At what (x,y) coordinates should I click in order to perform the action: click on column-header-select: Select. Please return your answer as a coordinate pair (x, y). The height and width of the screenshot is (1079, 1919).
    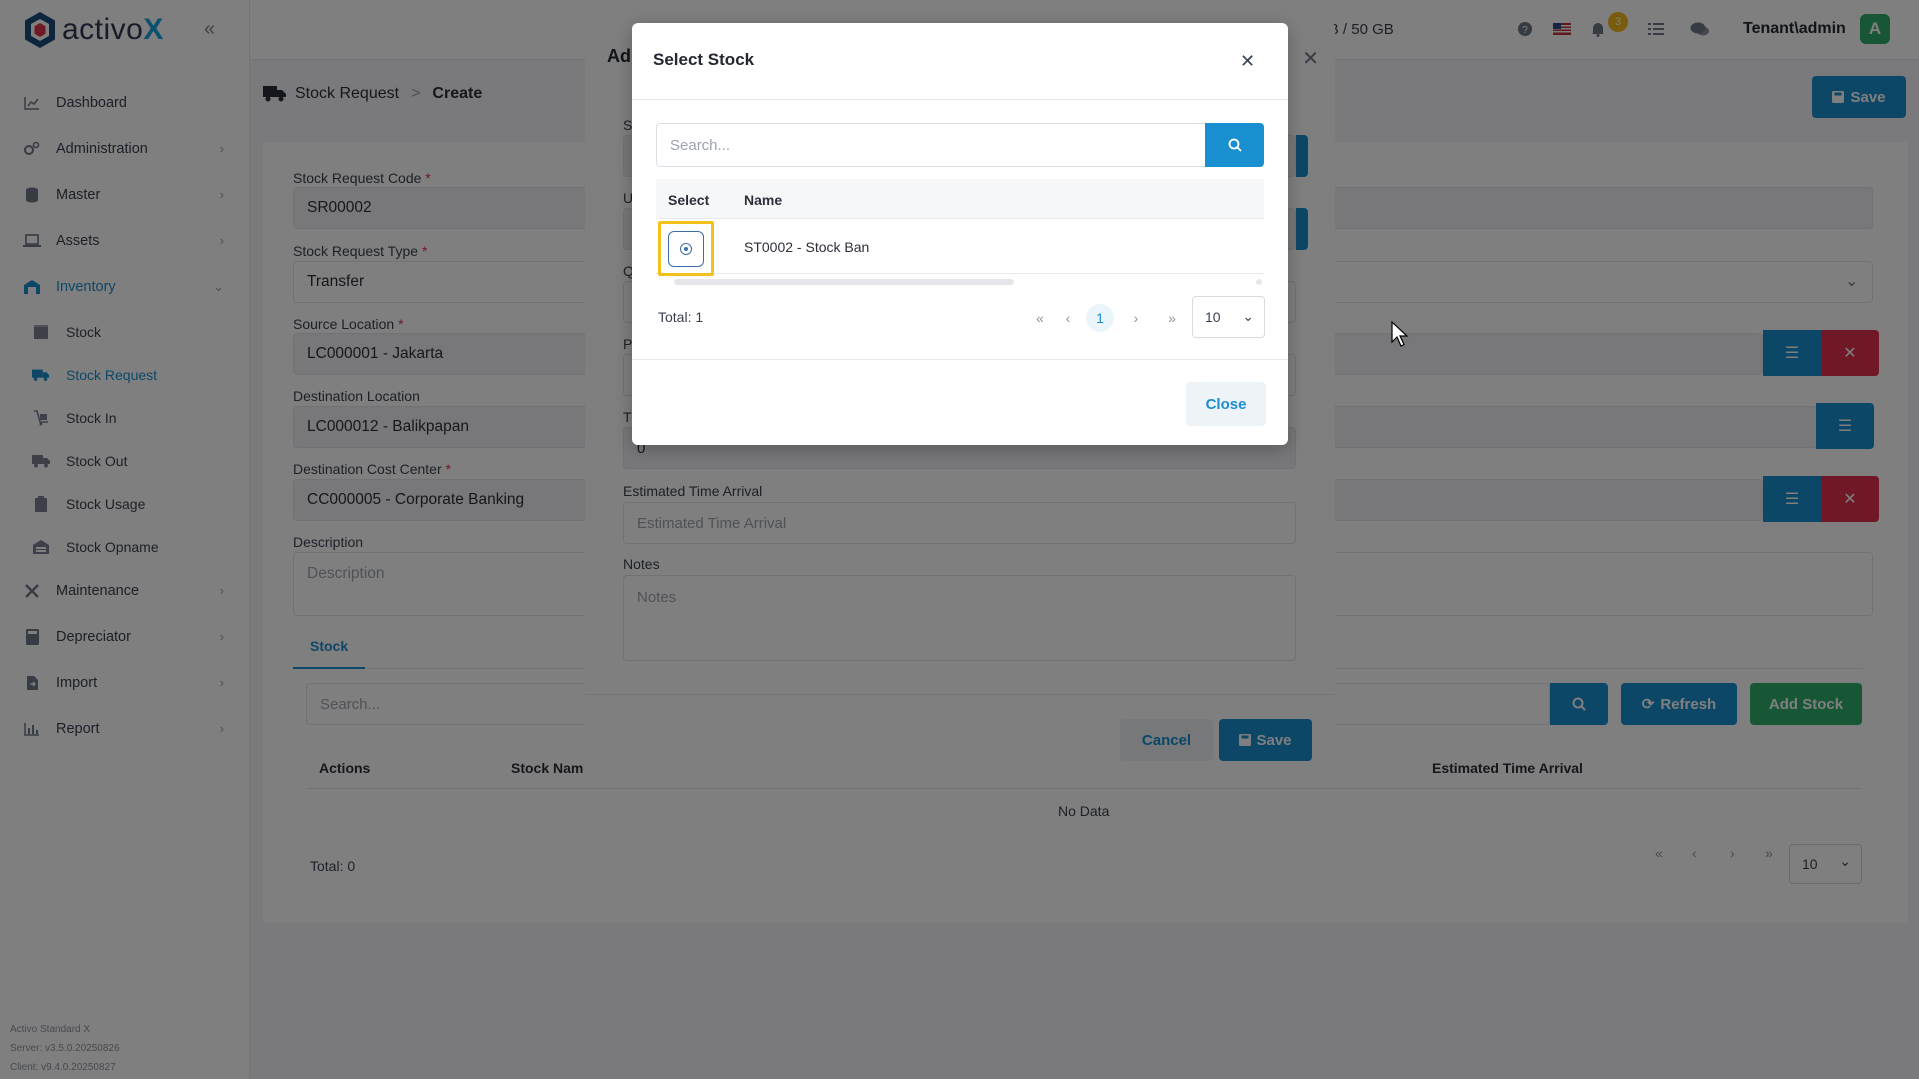
    Looking at the image, I should click on (689, 200).